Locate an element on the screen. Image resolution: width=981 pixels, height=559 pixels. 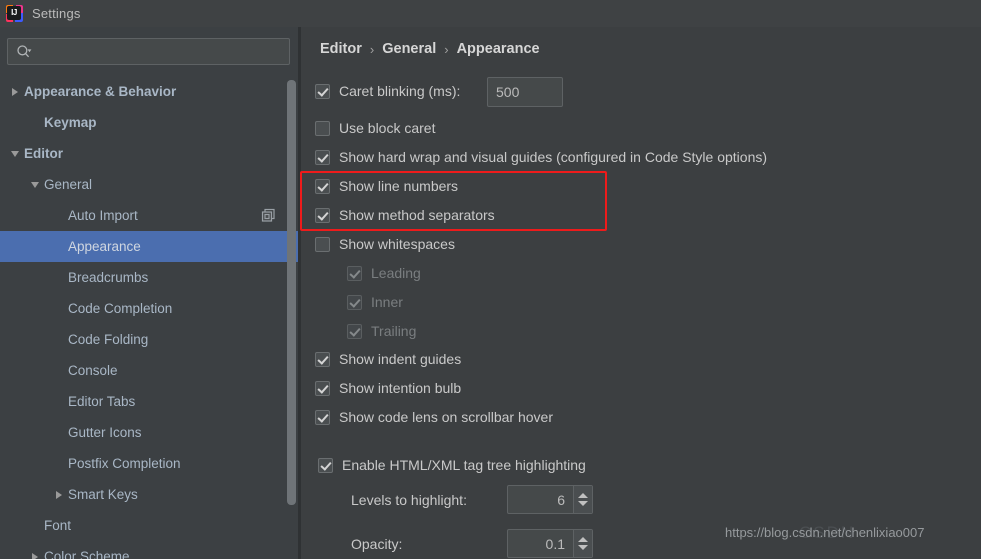
breadcrumb: Editor › General › Appearance is located at coordinates (430, 49).